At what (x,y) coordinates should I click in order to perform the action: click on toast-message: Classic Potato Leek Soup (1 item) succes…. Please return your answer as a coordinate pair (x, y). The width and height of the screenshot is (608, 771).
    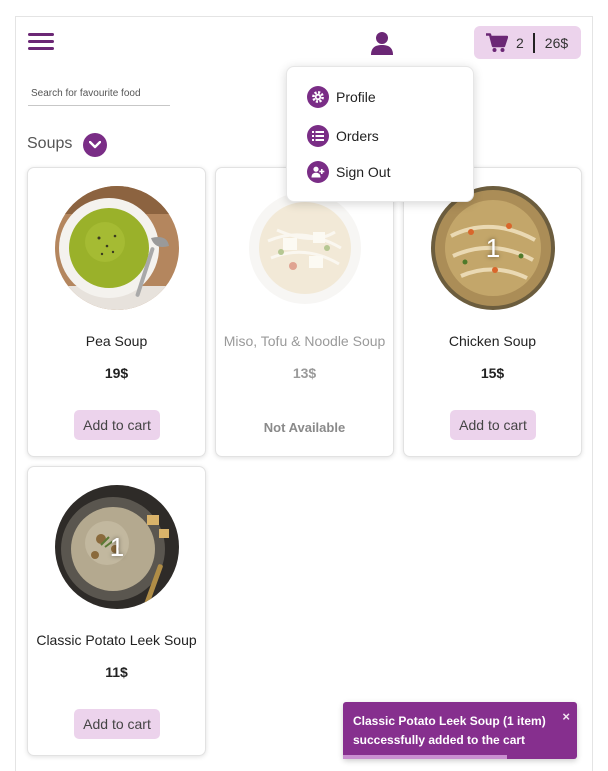
    Looking at the image, I should click on (449, 730).